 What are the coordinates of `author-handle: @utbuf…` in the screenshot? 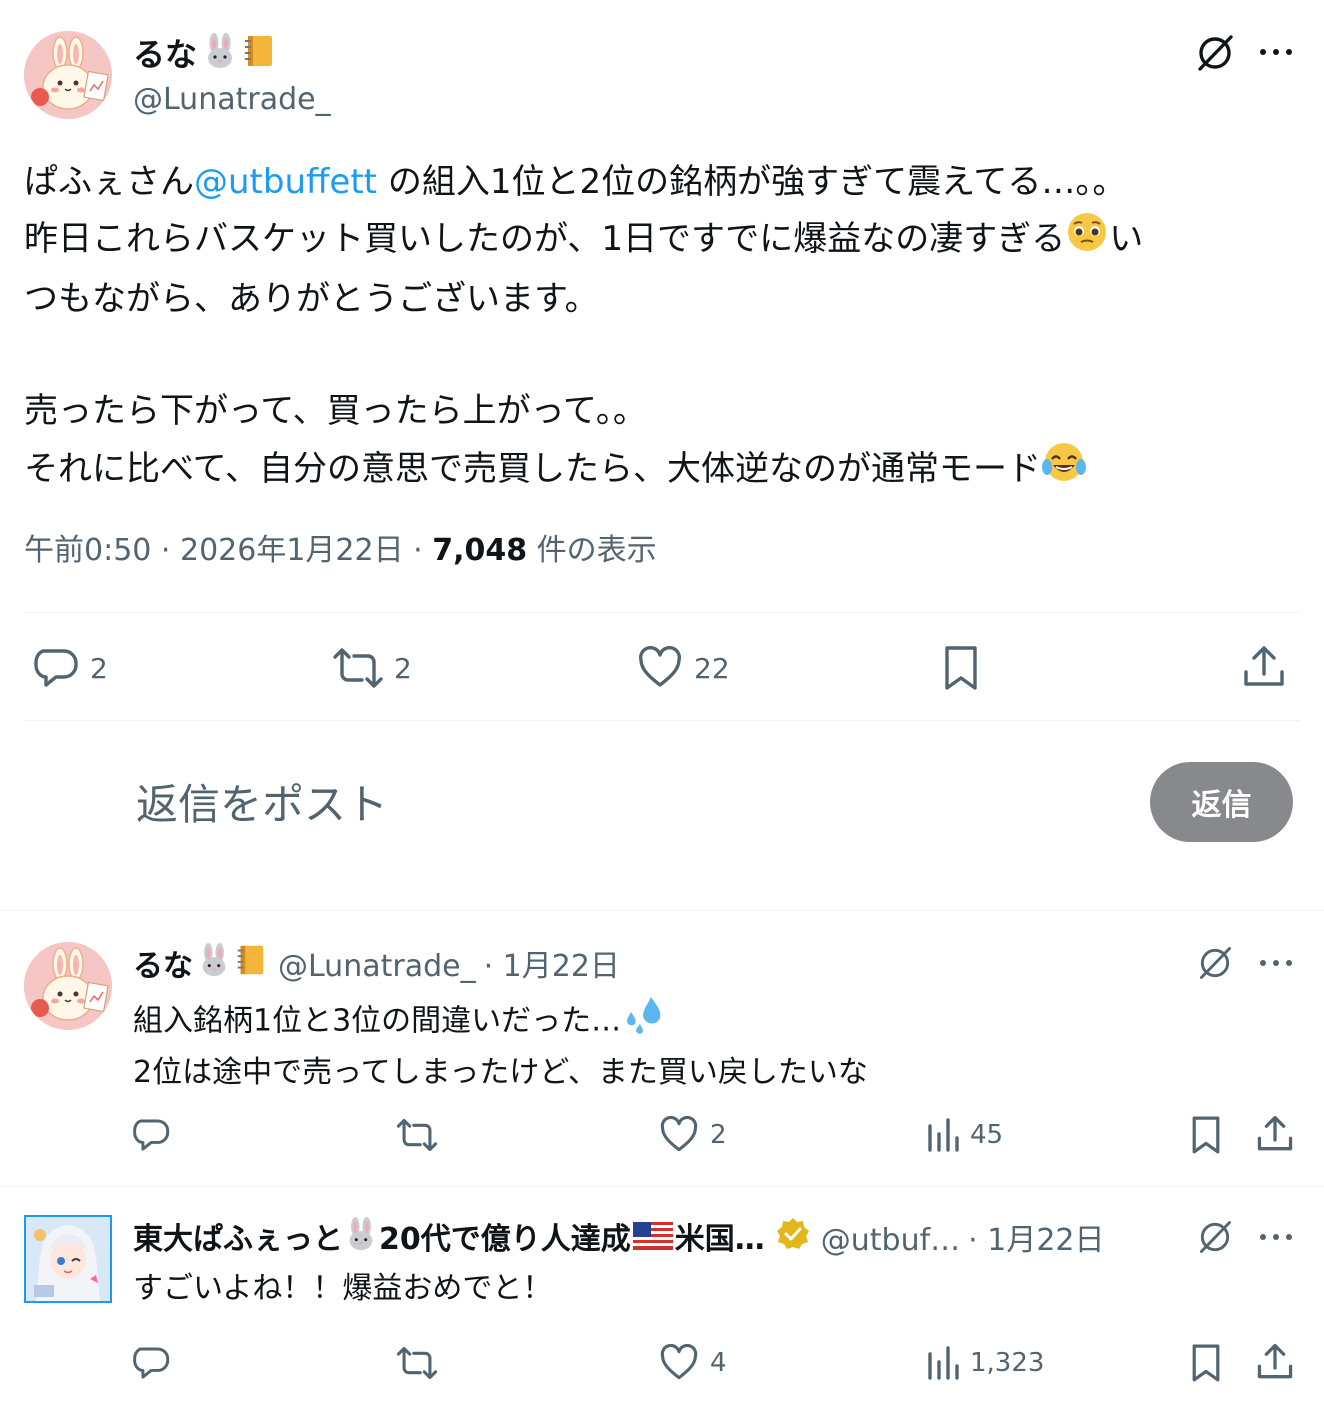 It's located at (890, 1241).